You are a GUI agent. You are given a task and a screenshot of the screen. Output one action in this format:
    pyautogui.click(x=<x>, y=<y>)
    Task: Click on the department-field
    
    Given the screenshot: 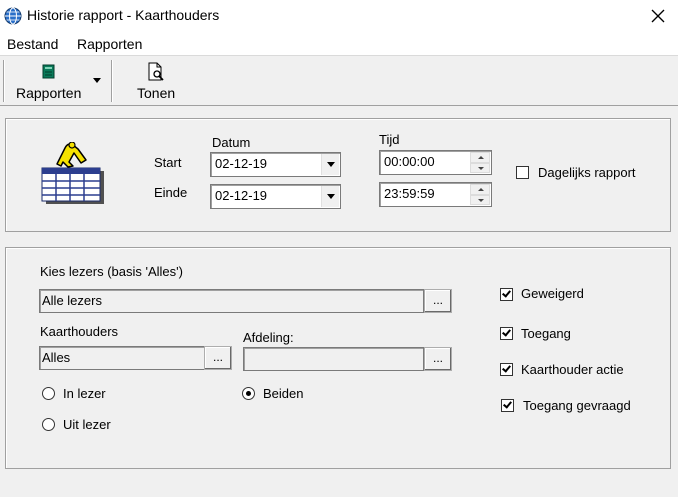 What is the action you would take?
    pyautogui.click(x=333, y=359)
    